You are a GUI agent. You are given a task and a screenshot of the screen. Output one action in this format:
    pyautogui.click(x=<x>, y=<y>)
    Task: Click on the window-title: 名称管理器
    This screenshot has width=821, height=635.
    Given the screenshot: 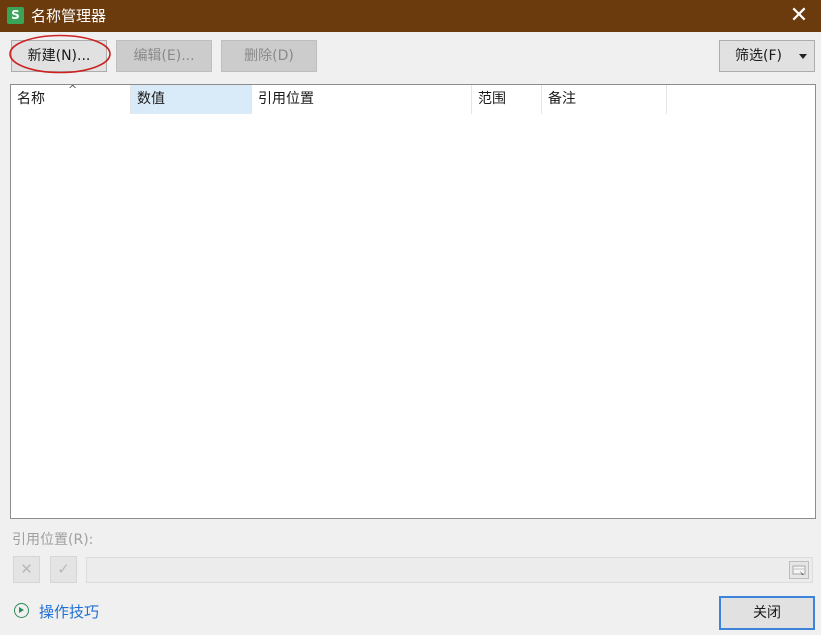 What is the action you would take?
    pyautogui.click(x=69, y=16)
    